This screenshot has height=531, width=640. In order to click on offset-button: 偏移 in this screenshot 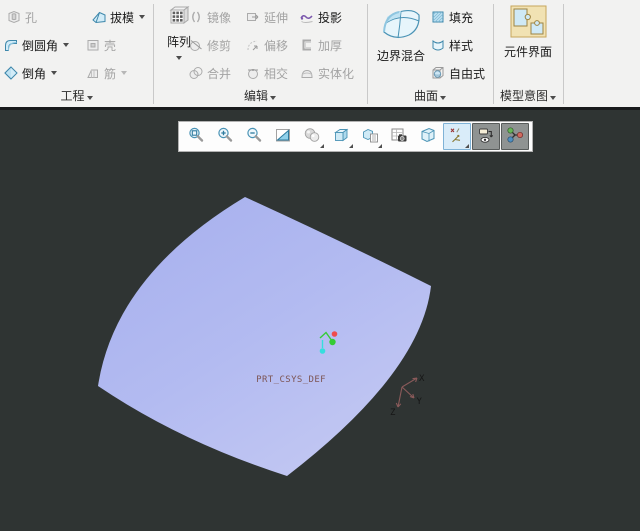, I will do `click(266, 45)`.